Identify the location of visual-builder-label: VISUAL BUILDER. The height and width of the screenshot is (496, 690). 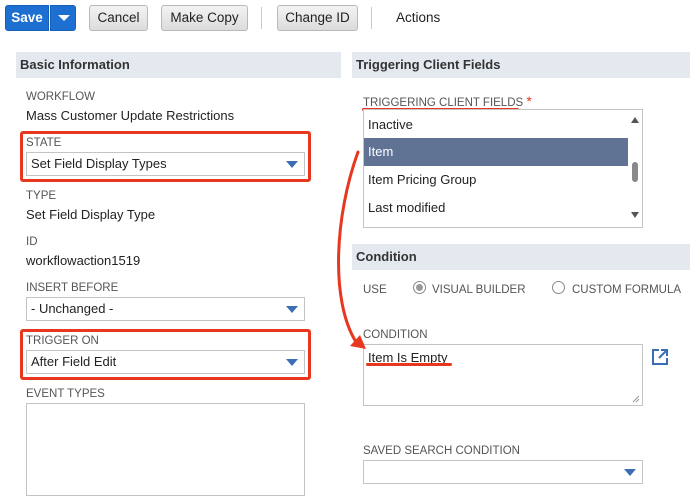
(479, 290).